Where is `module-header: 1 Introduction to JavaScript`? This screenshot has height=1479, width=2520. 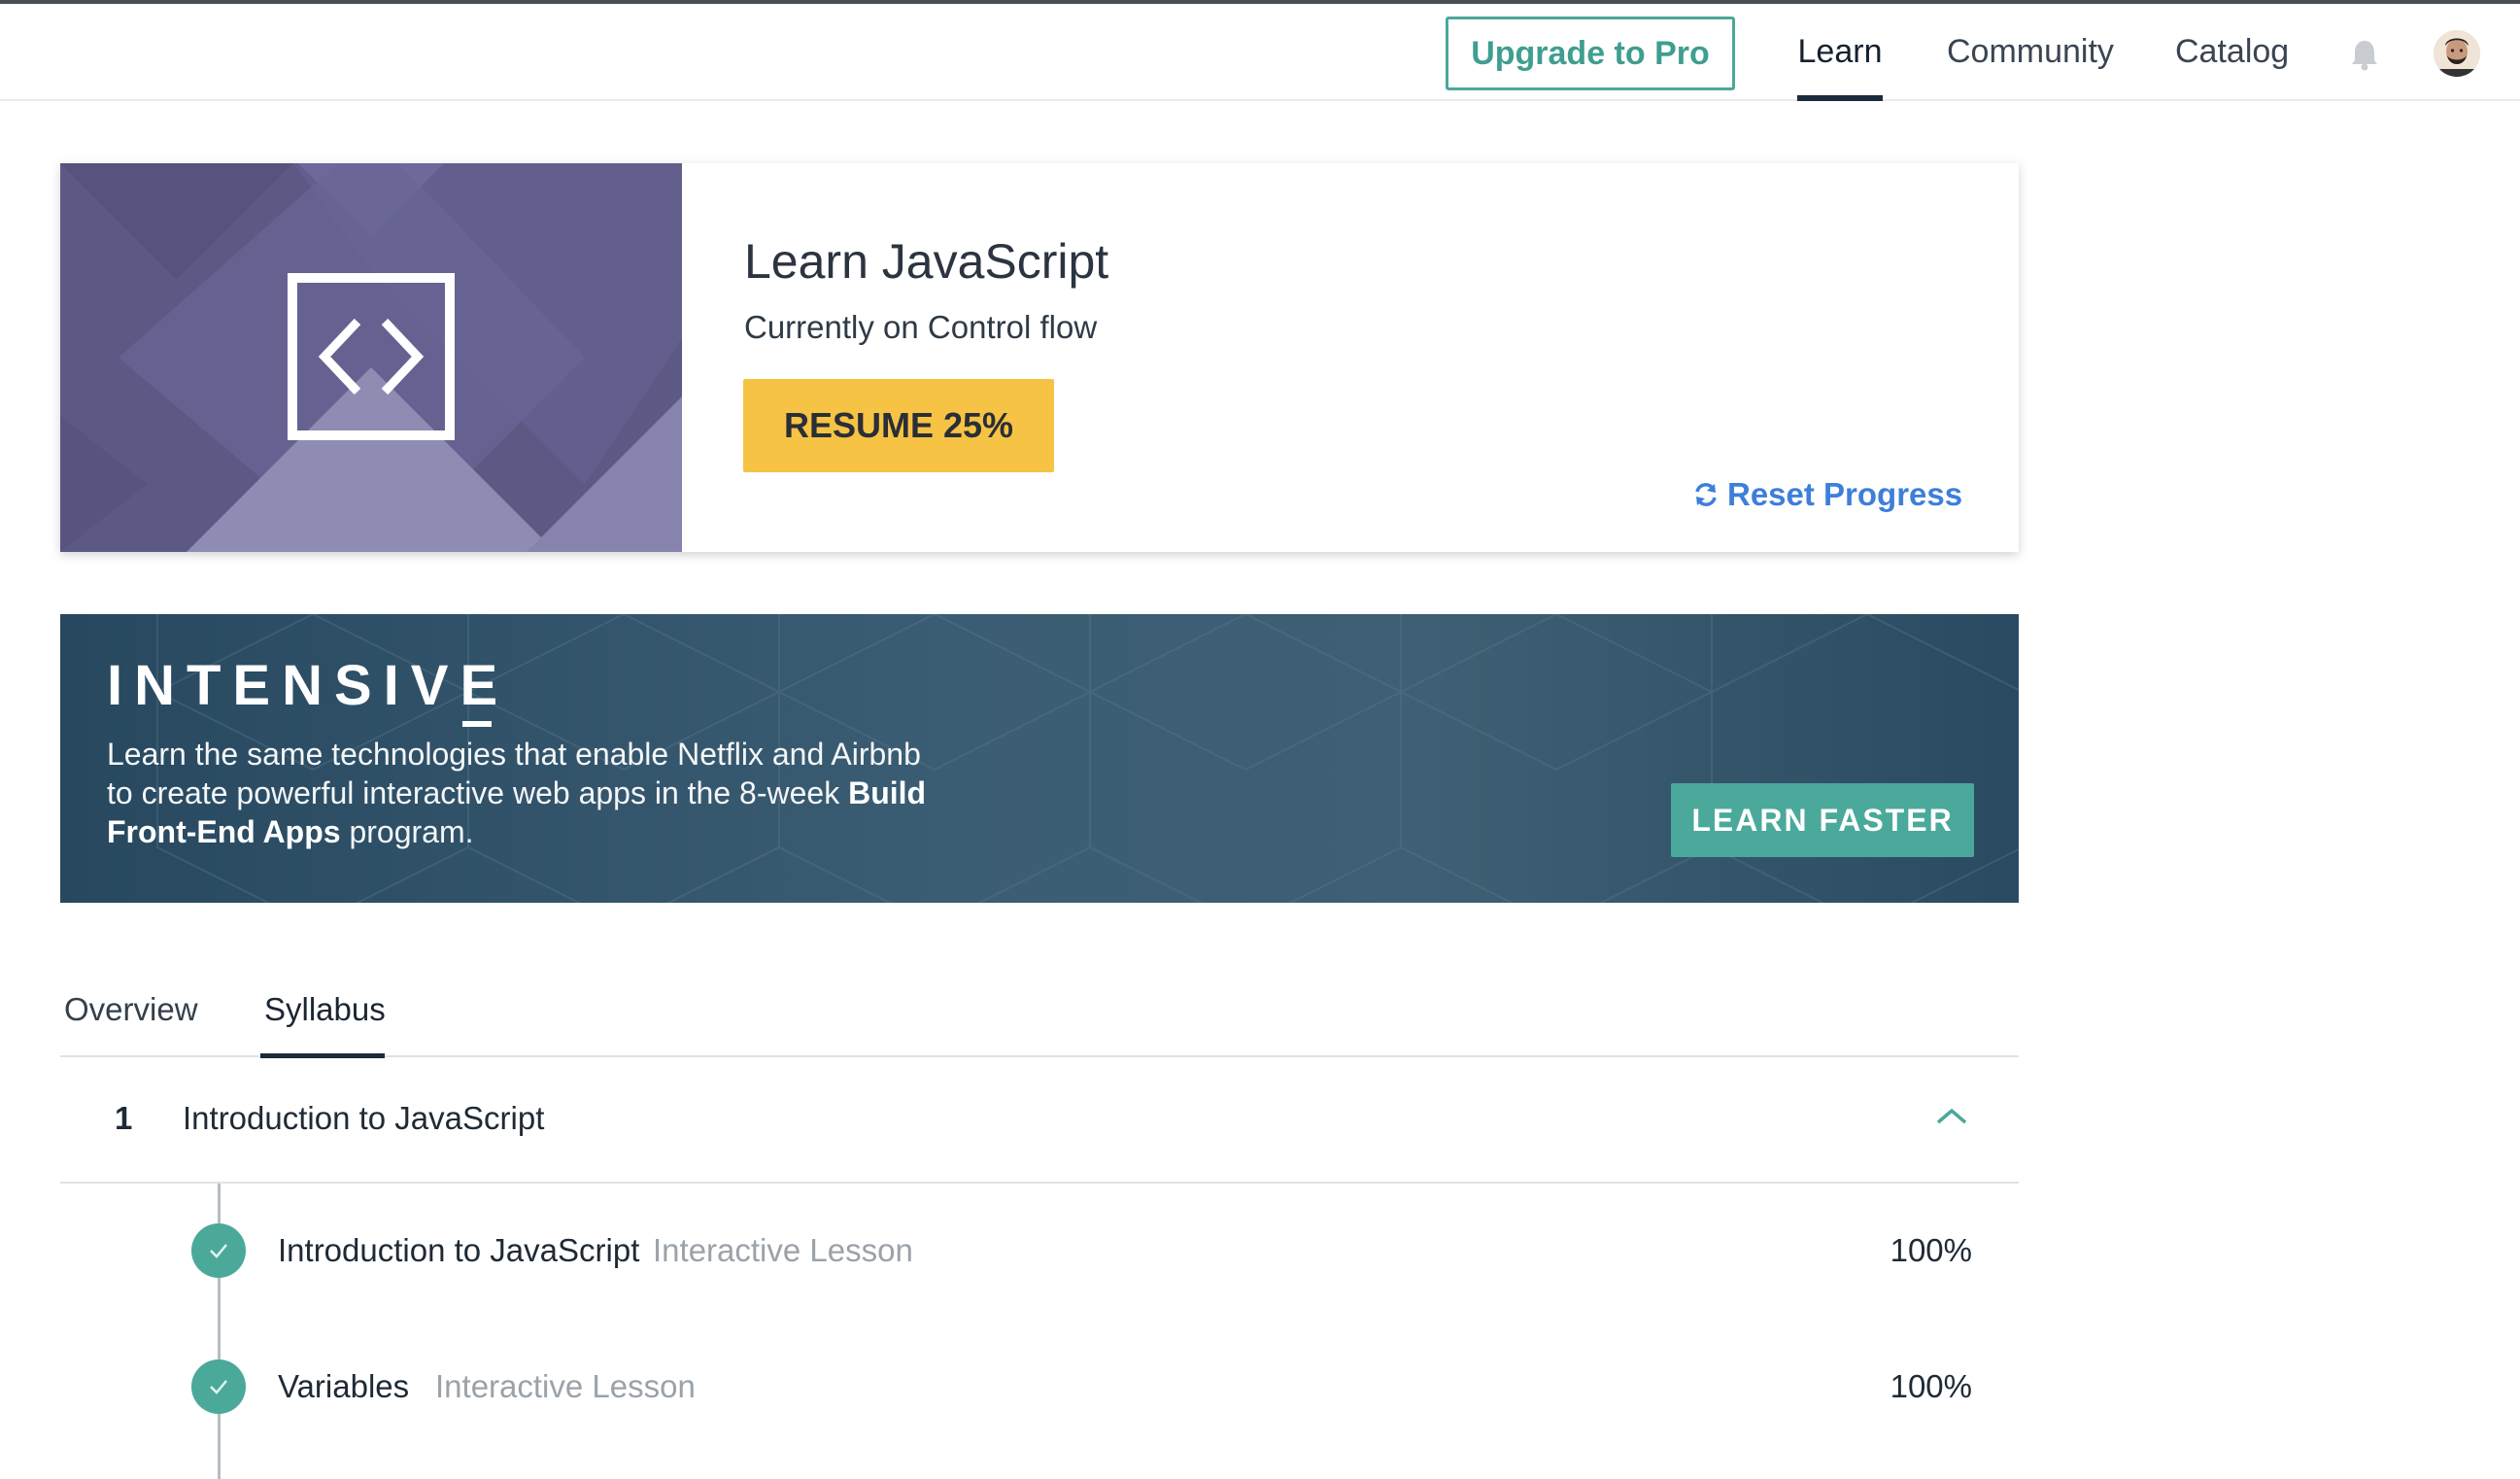 module-header: 1 Introduction to JavaScript is located at coordinates (1039, 1121).